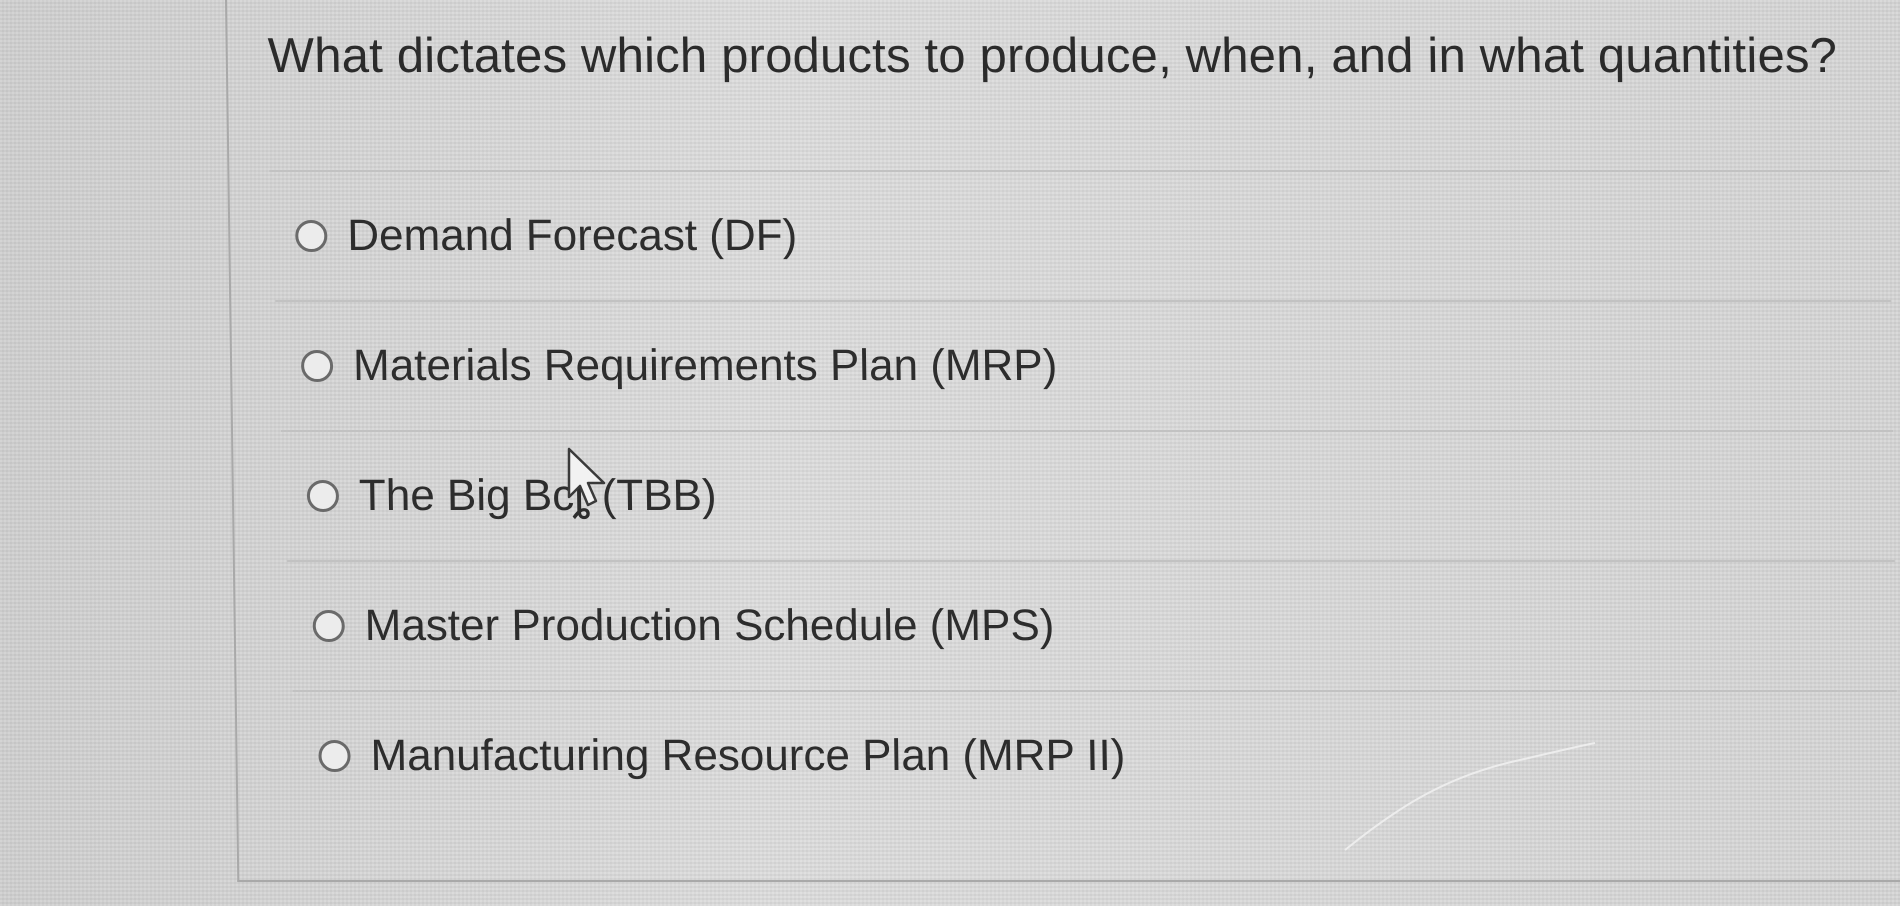 The image size is (1900, 906). I want to click on option-the-big-board: The Big Bcȴ (TBB), so click(1088, 495).